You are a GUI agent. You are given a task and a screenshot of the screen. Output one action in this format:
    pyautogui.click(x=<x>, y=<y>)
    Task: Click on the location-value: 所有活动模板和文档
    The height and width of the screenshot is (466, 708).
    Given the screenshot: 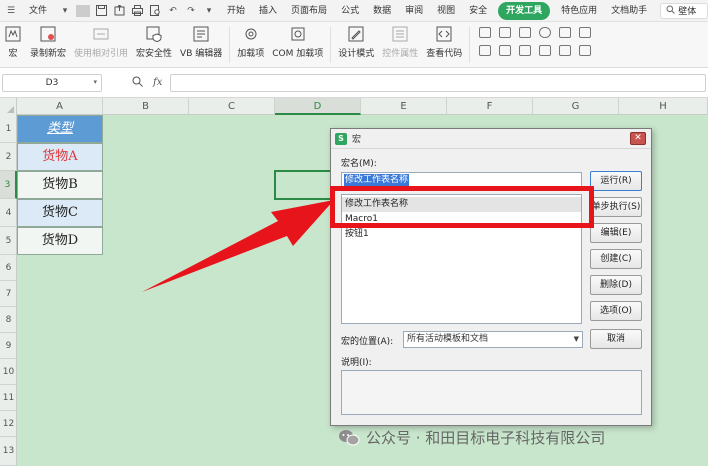 What is the action you would take?
    pyautogui.click(x=448, y=339)
    